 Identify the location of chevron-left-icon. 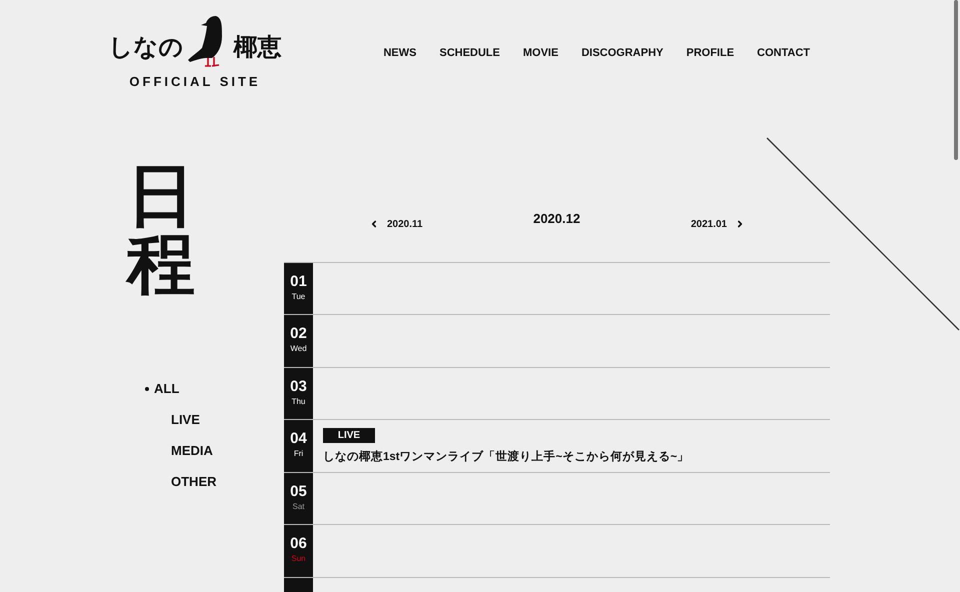
(374, 224).